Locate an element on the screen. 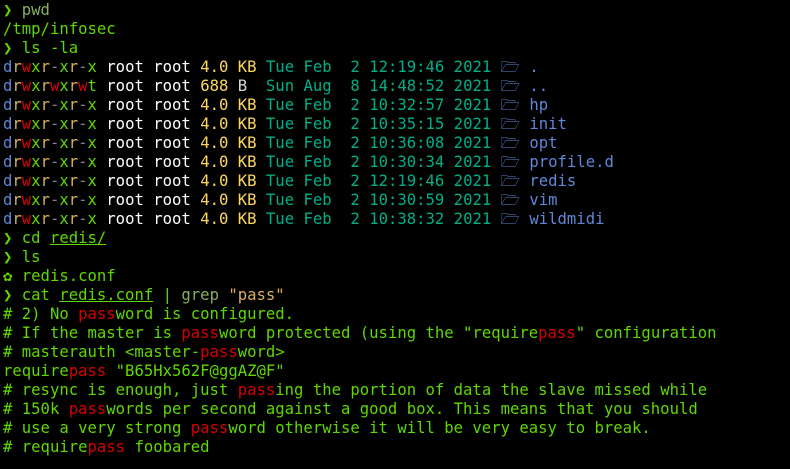  terminal-text: 🗁 opt is located at coordinates (529, 143).